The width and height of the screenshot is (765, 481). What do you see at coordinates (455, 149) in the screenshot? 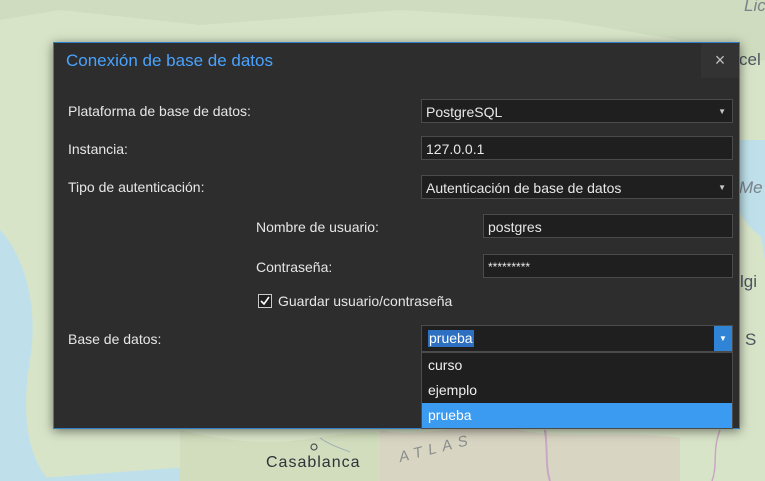
I see `instance-value: 127.0.0.1` at bounding box center [455, 149].